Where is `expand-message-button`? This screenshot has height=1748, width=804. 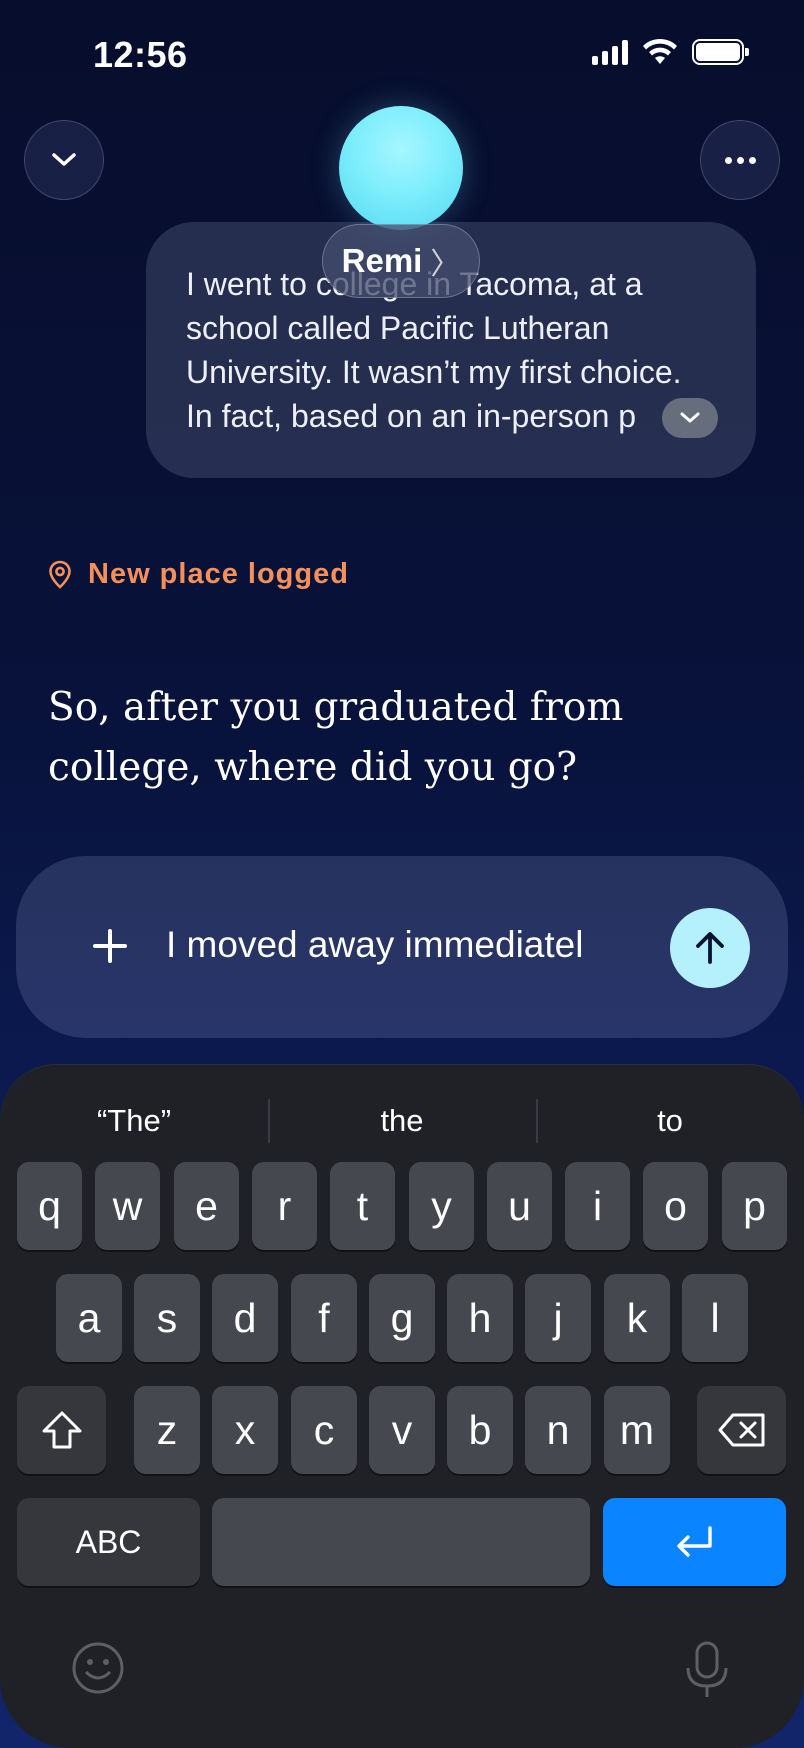 expand-message-button is located at coordinates (690, 418).